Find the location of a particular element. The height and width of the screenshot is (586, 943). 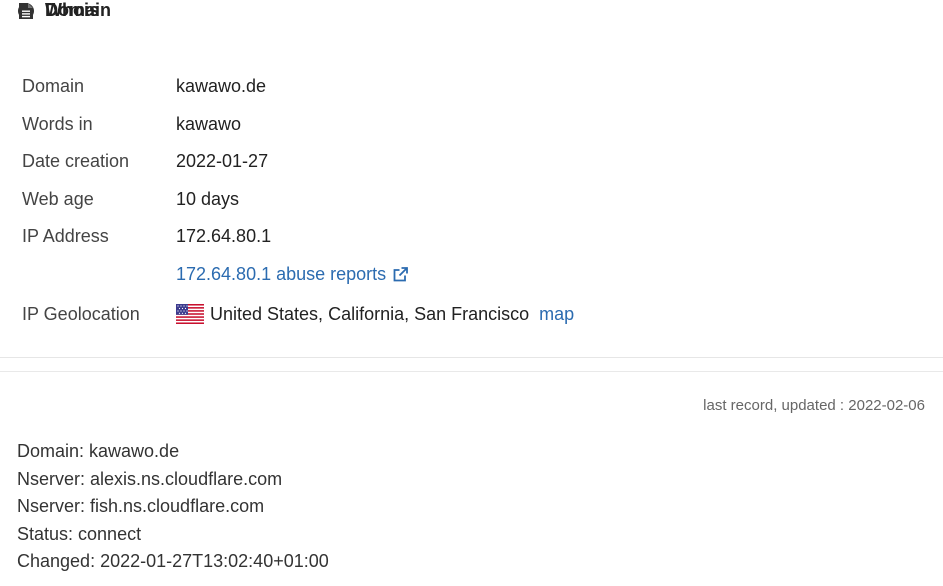

web-age-value: 10 days is located at coordinates (208, 198).